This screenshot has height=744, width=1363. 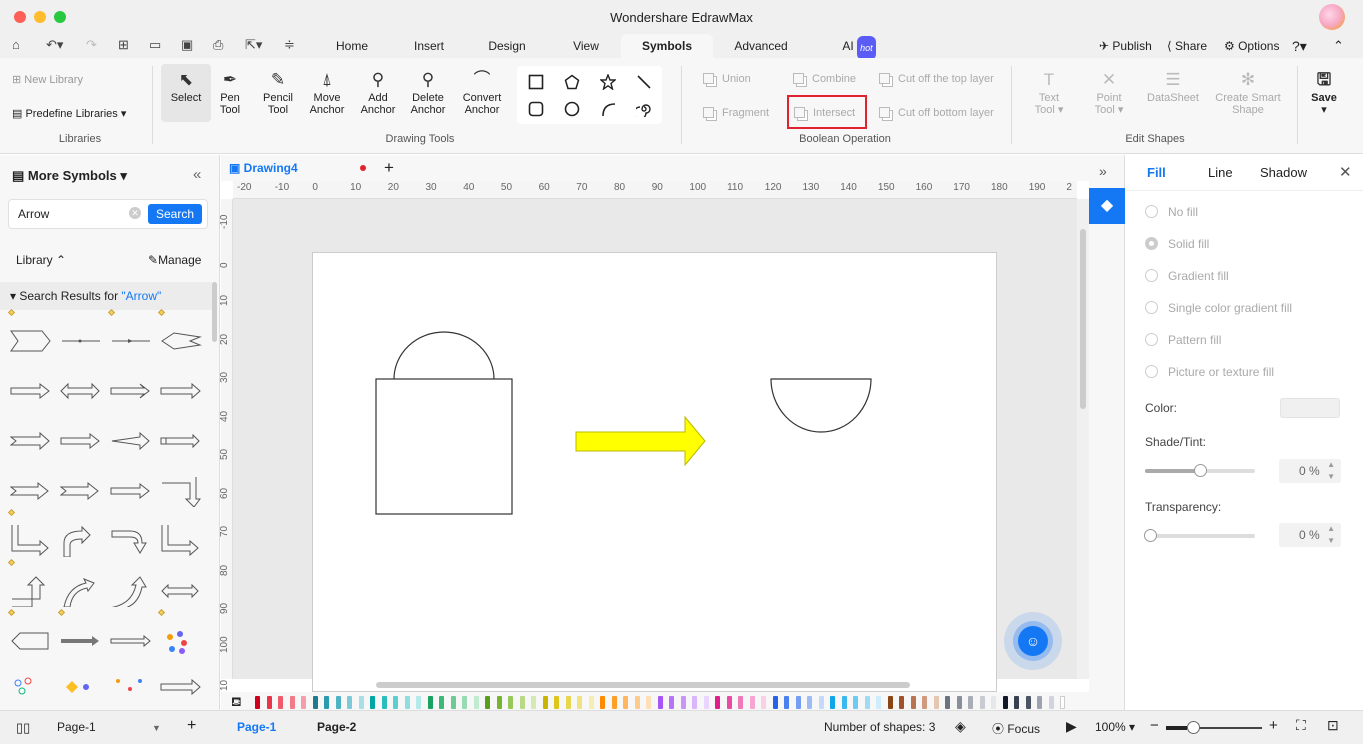 I want to click on save-icon: ▣, so click(x=187, y=45).